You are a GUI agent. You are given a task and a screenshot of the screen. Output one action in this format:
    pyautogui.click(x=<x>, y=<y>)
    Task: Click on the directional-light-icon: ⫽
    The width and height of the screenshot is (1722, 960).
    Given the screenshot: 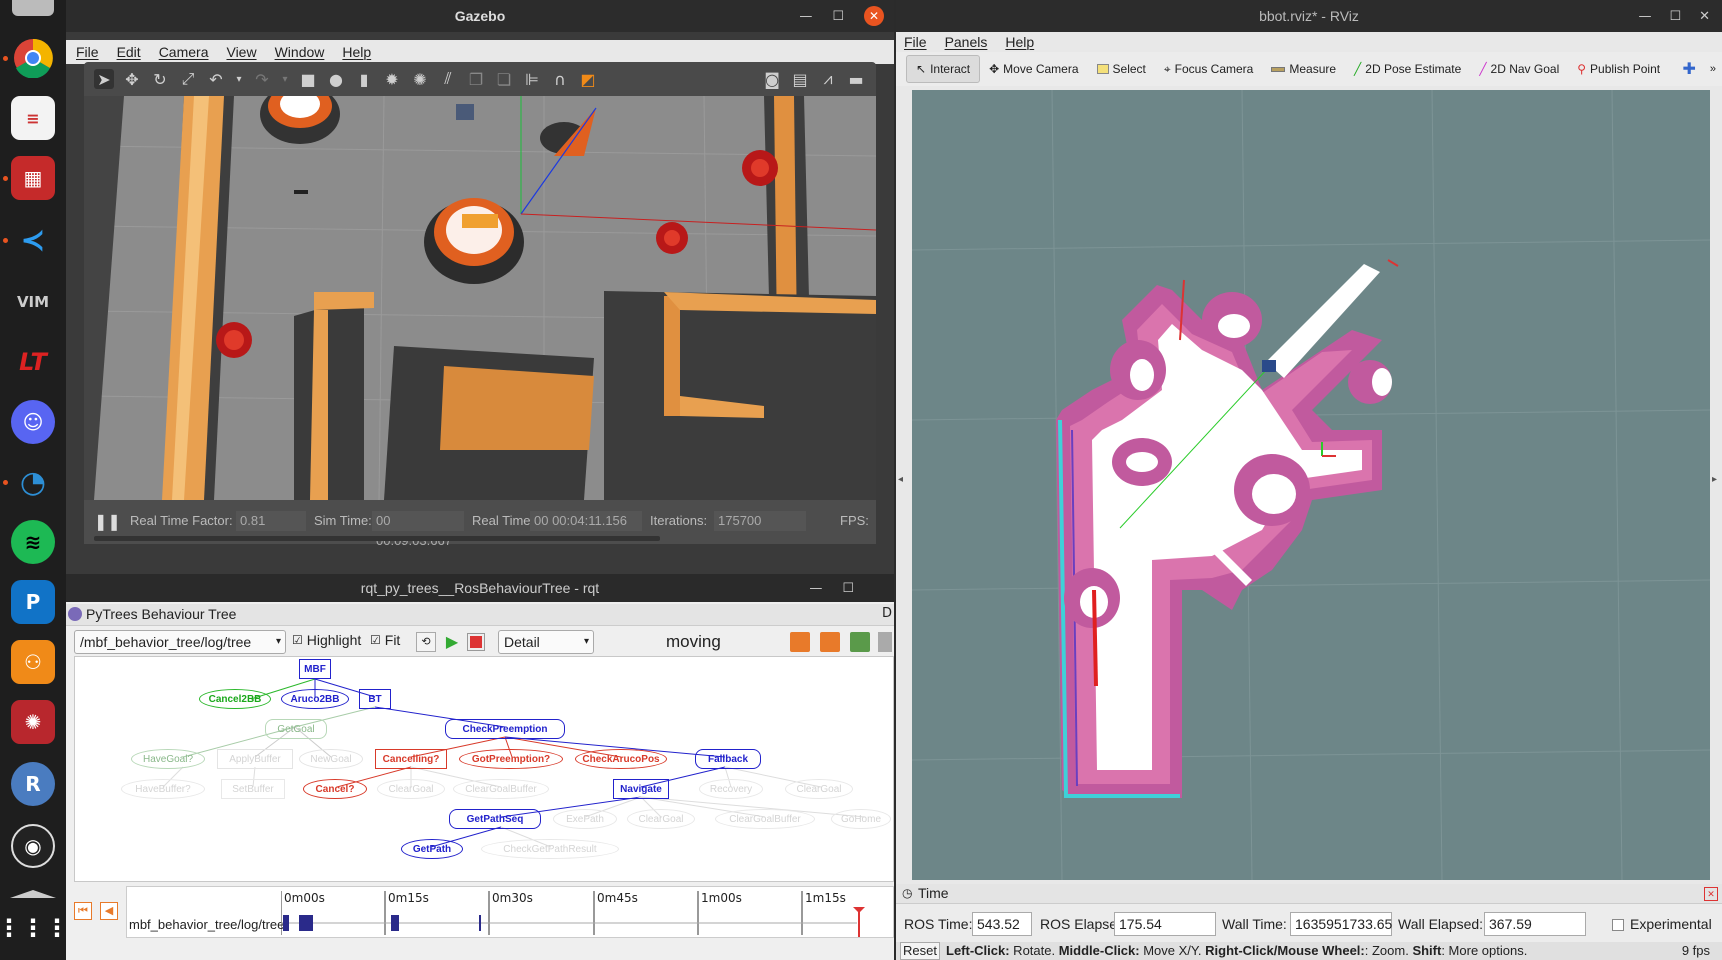 What is the action you would take?
    pyautogui.click(x=448, y=79)
    